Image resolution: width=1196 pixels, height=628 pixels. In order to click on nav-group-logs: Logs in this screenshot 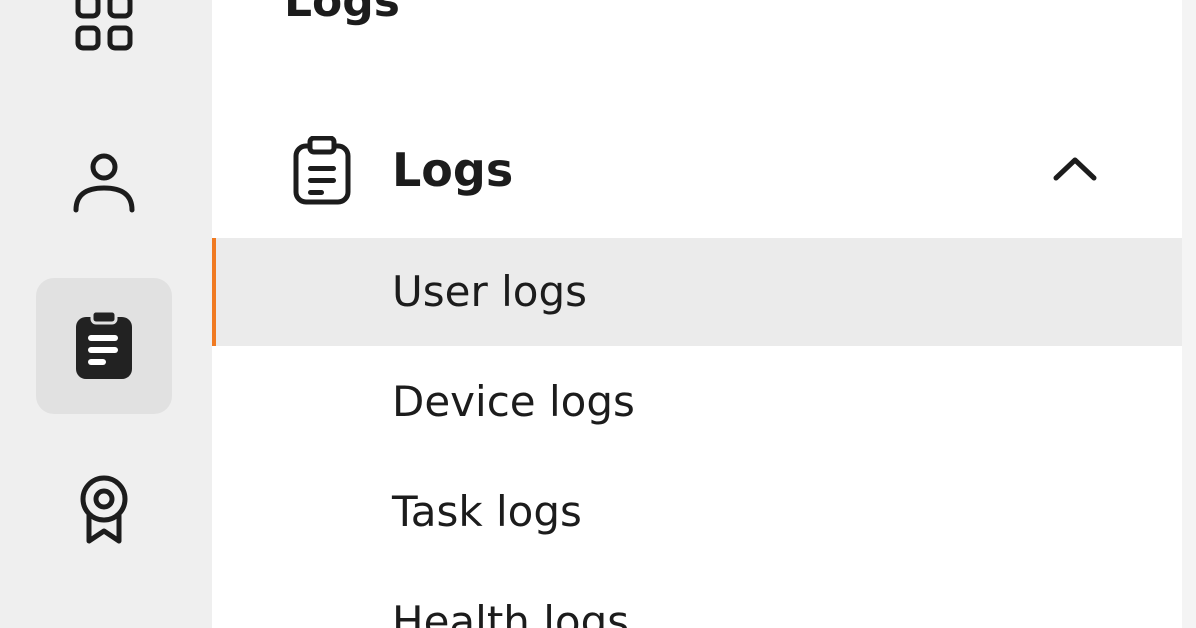, I will do `click(697, 172)`.